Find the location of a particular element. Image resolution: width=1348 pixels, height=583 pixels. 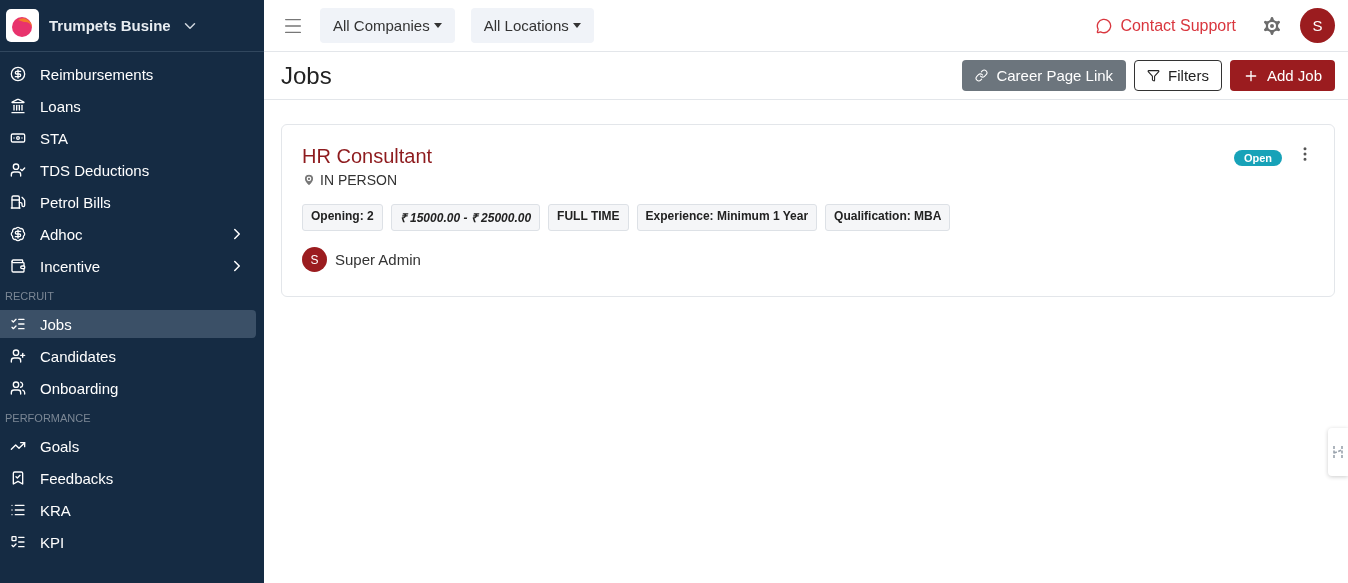

sidebar-item-label: Onboarding is located at coordinates (80, 388).